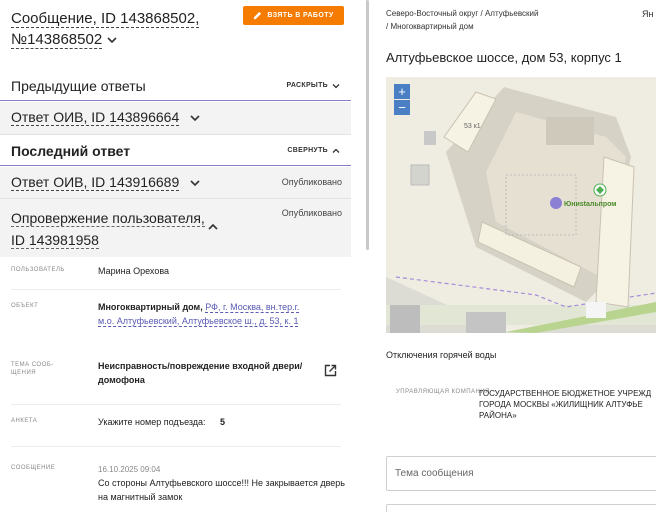 This screenshot has height=512, width=656. What do you see at coordinates (402, 107) in the screenshot?
I see `zoom-out-button: −` at bounding box center [402, 107].